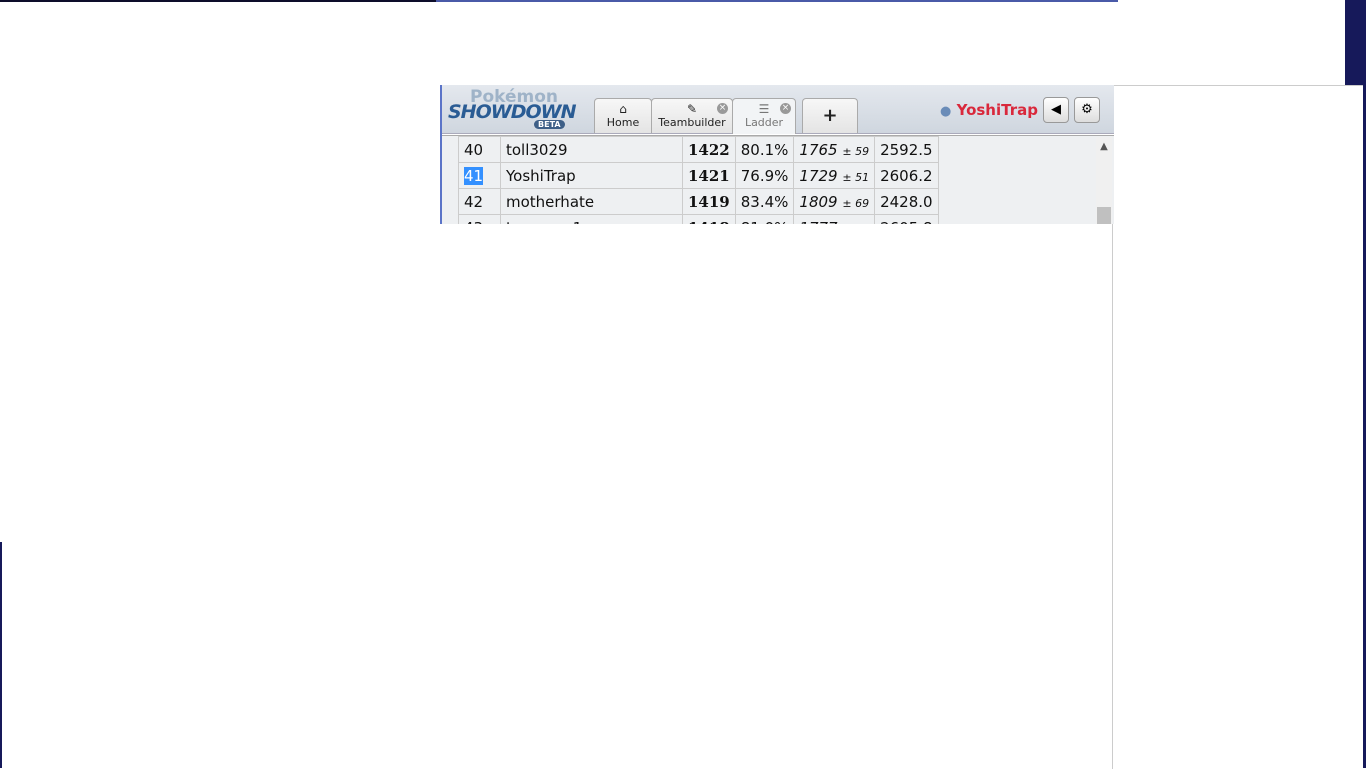  I want to click on coil-cell: 2606.2, so click(906, 175).